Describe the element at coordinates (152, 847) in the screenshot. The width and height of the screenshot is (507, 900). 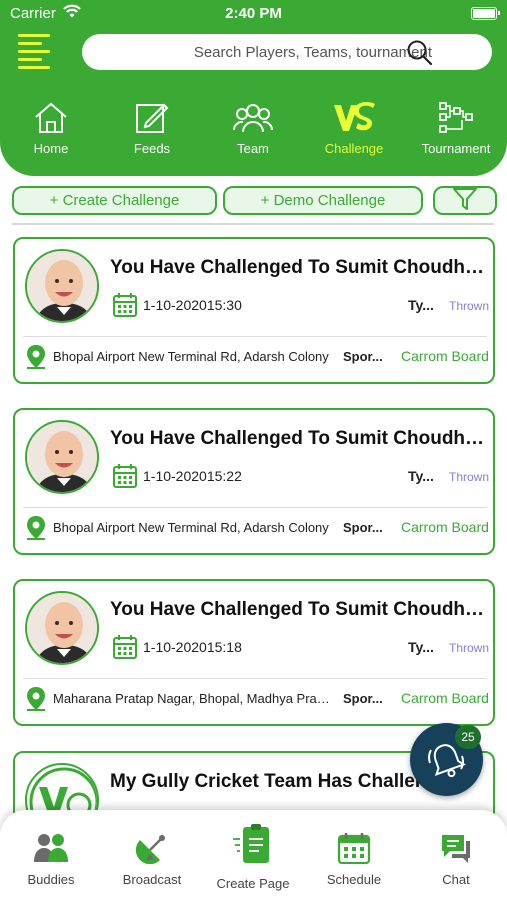
I see `satellite-icon` at that location.